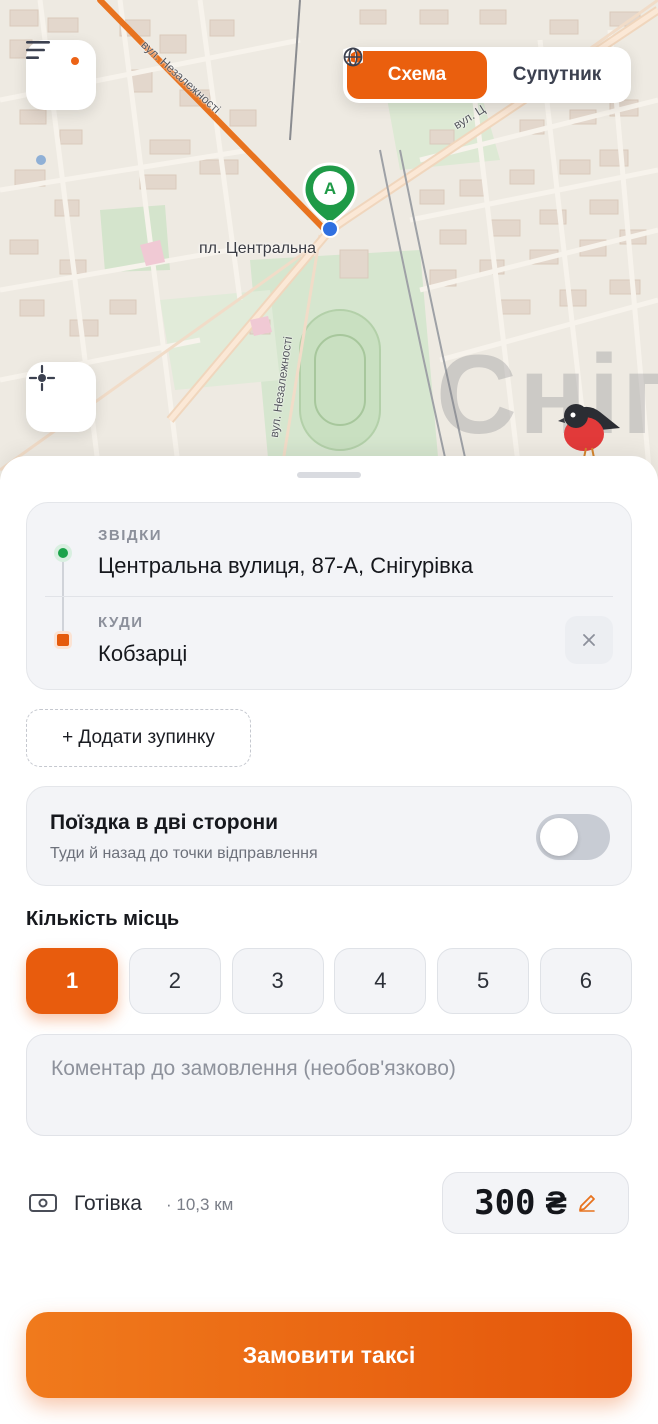 The width and height of the screenshot is (658, 1424). I want to click on comment-input, so click(329, 1085).